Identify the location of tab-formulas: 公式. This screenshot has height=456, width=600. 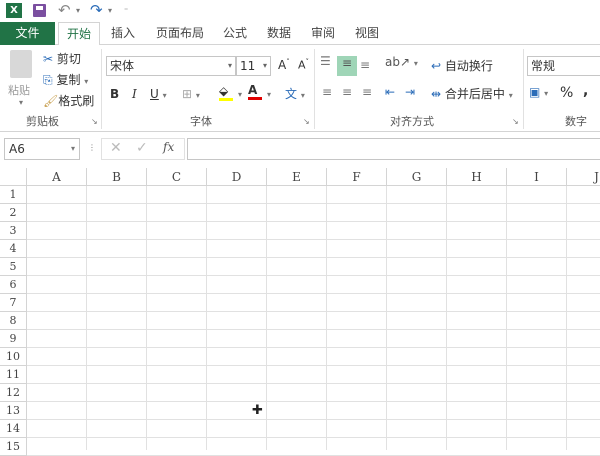
(235, 33).